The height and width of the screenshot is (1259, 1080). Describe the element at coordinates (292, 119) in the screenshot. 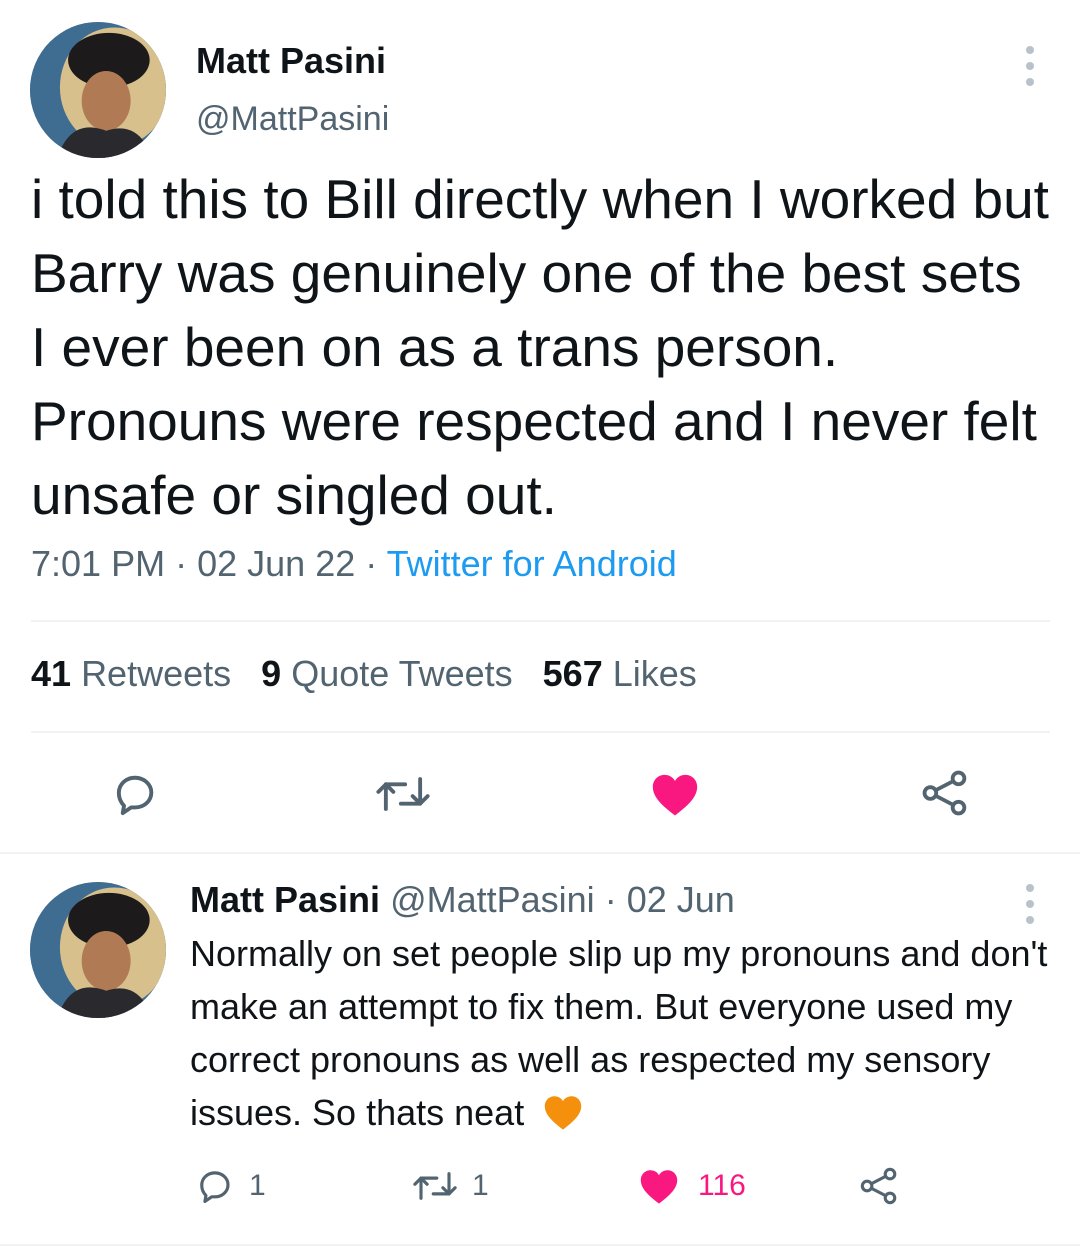

I see `author-handle: @MattPasini` at that location.